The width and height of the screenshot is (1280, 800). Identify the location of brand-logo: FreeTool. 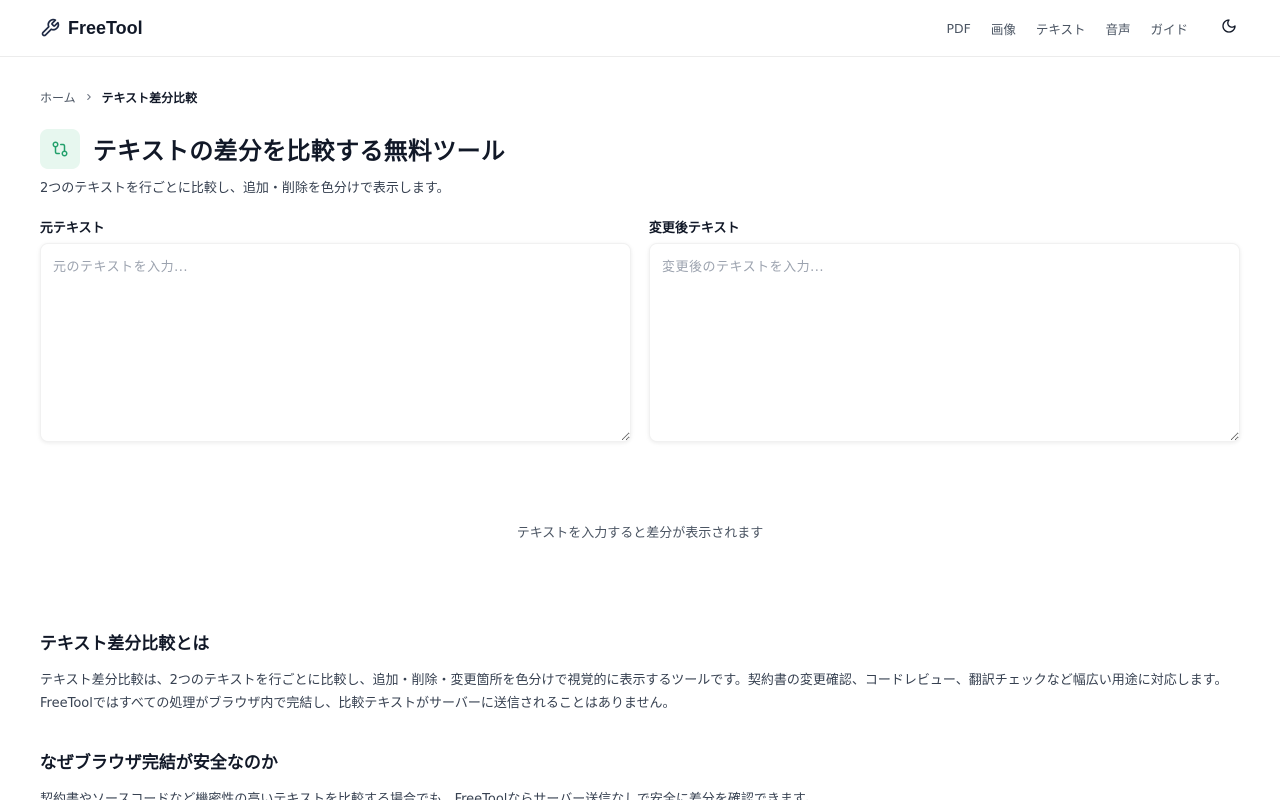
(91, 28).